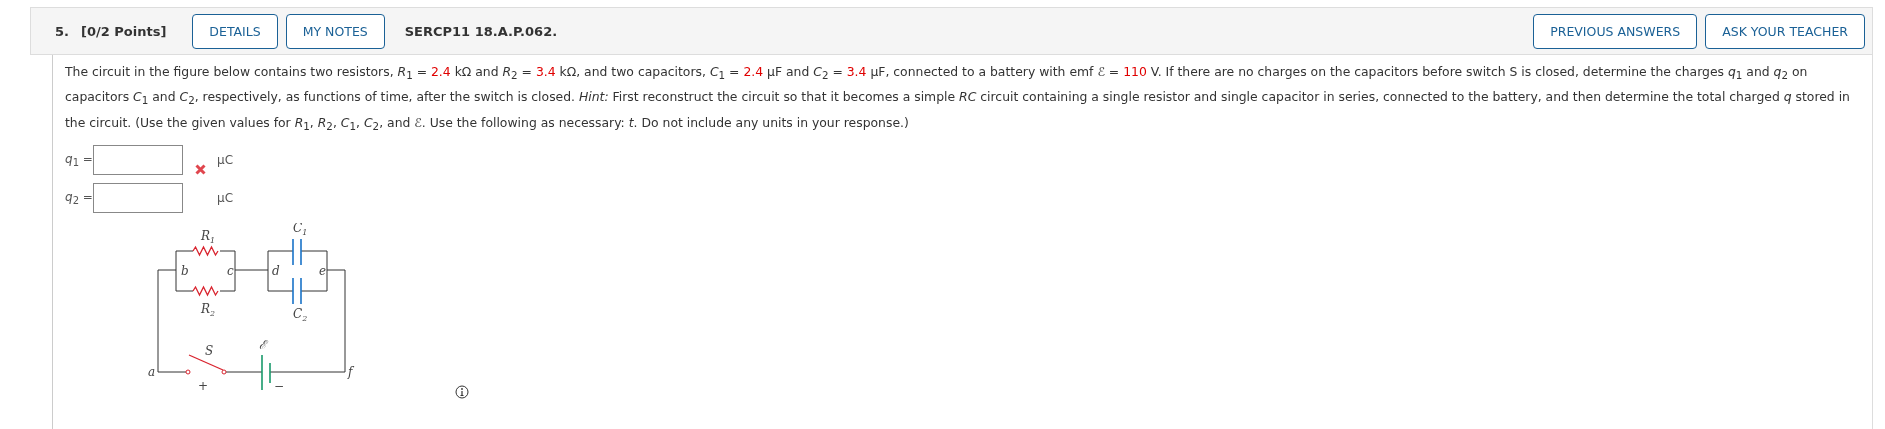 The image size is (1885, 429). What do you see at coordinates (323, 271) in the screenshot?
I see `circuit-label: e` at bounding box center [323, 271].